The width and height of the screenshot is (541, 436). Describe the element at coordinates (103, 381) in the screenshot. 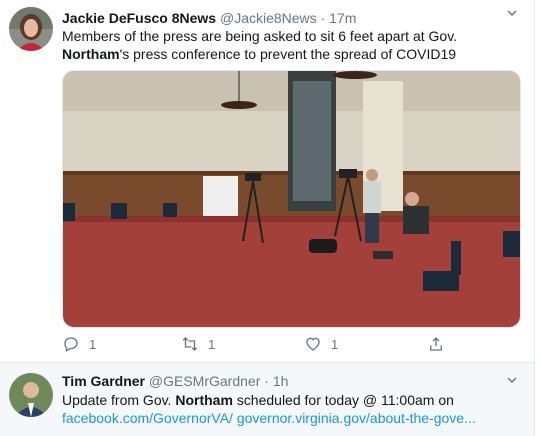

I see `display-name: Tim Gardner` at that location.